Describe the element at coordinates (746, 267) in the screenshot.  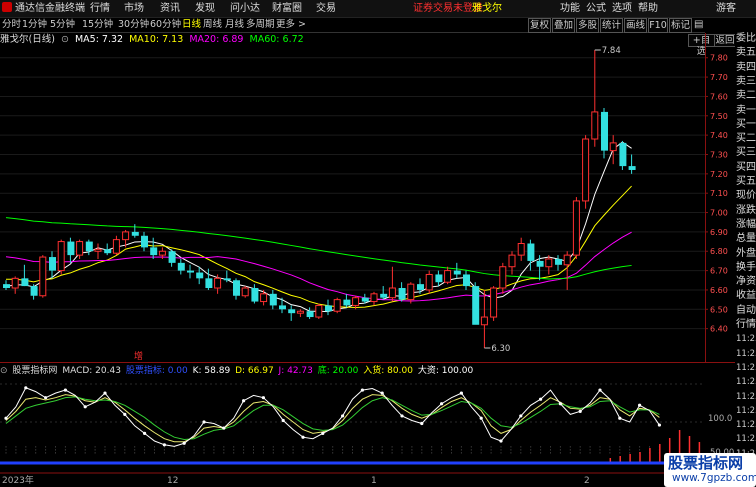
I see `quote-panel-label: 换手` at that location.